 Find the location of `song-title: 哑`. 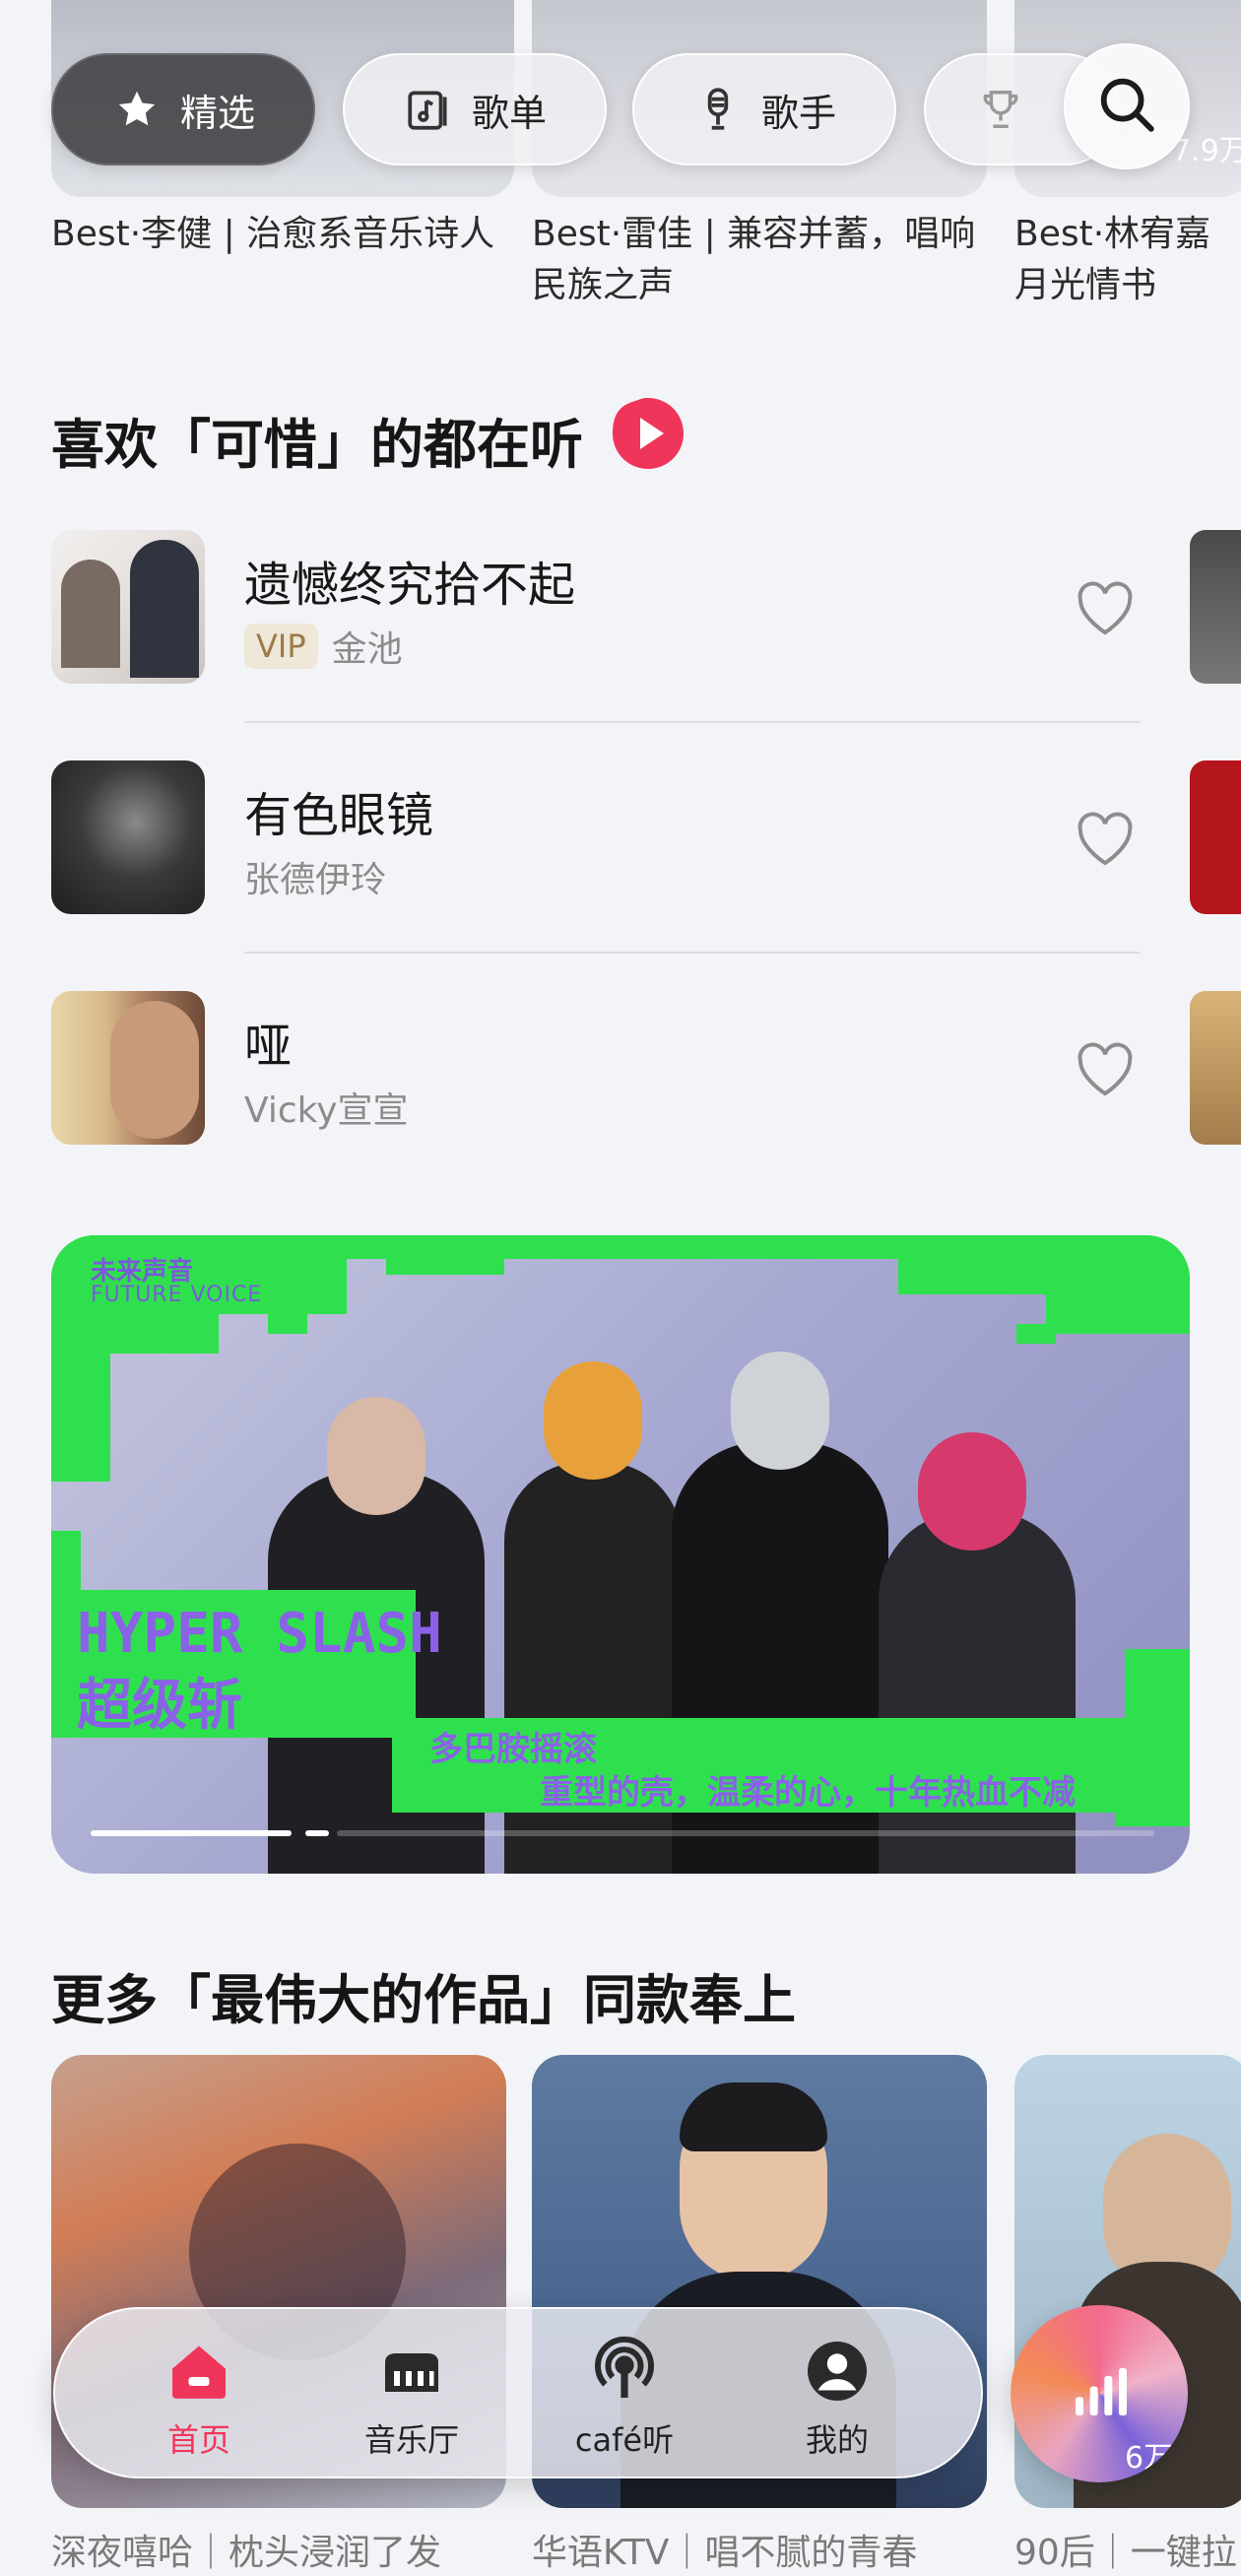

song-title: 哑 is located at coordinates (268, 1046).